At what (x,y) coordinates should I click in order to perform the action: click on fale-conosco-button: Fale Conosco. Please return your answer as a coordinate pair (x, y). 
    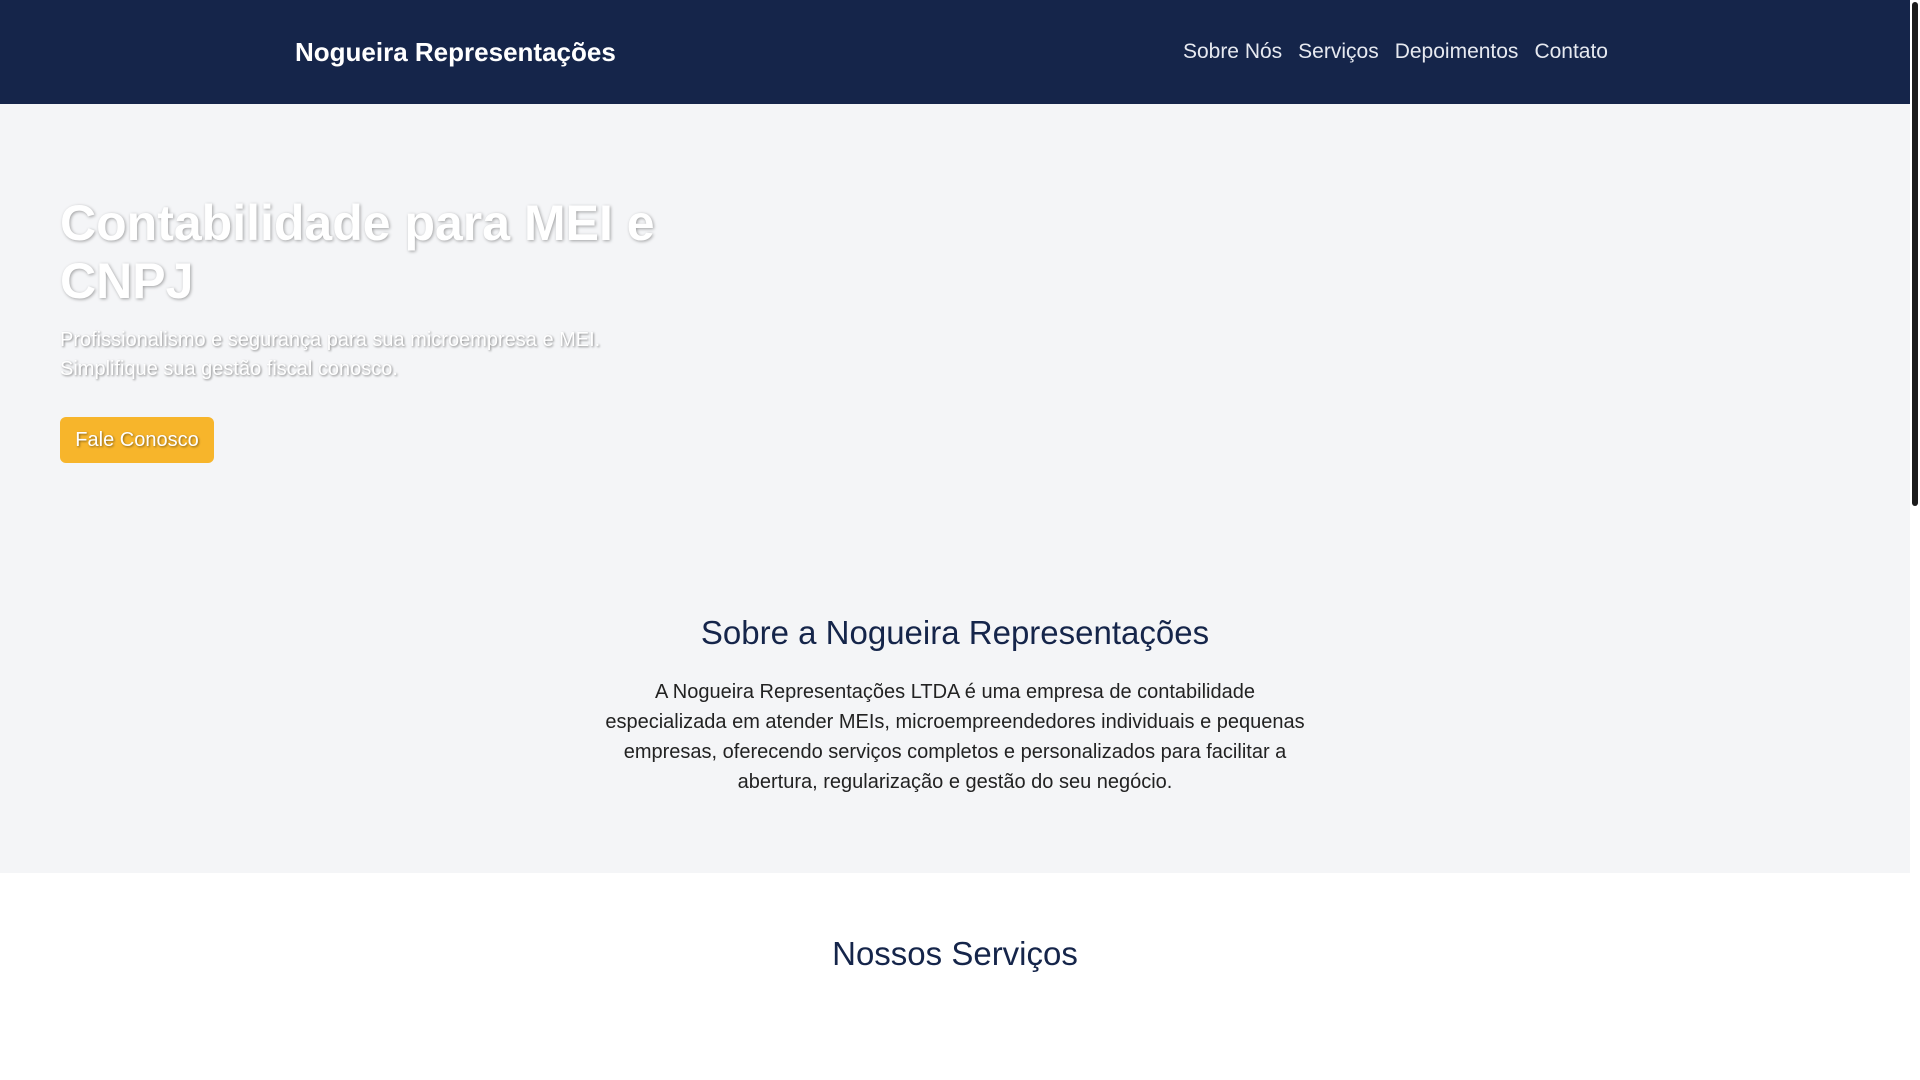
    Looking at the image, I should click on (137, 440).